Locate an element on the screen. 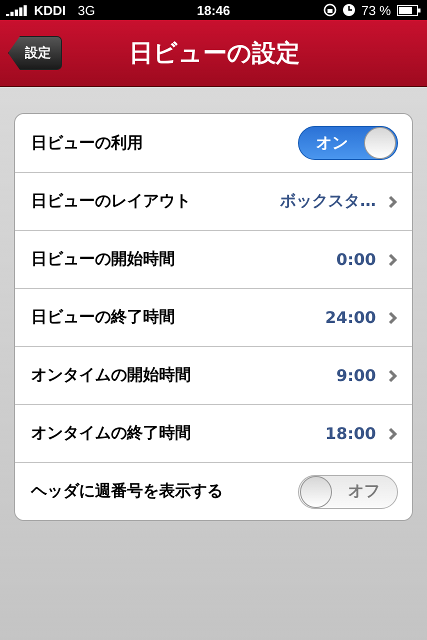  carrier-name: KDDI is located at coordinates (50, 10).